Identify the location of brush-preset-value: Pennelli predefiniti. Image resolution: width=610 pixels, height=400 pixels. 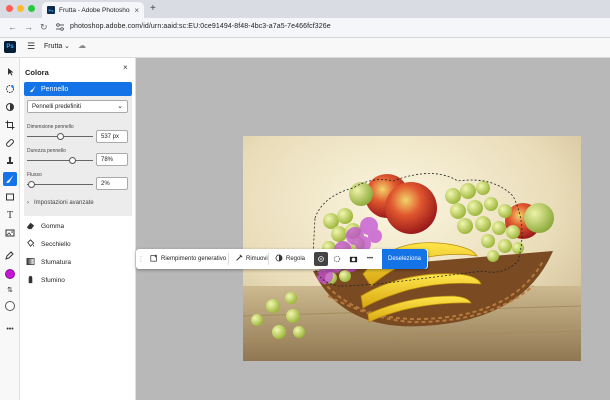
(57, 106).